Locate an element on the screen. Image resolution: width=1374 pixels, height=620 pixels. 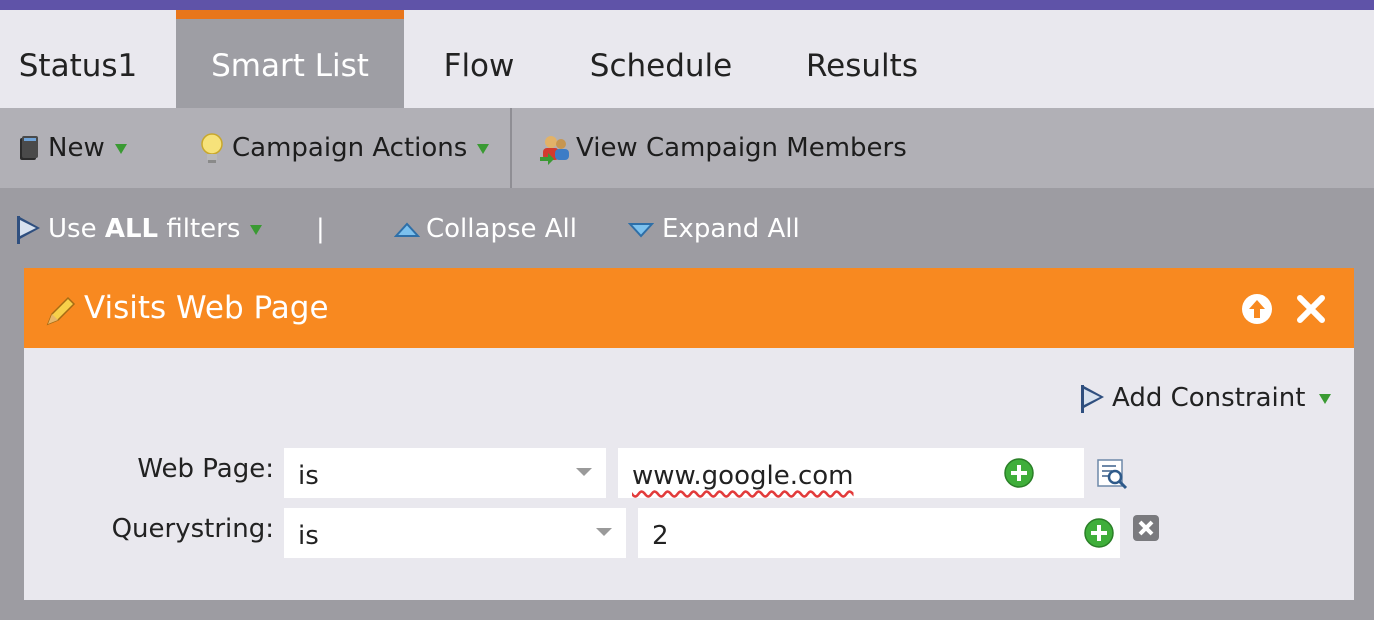
move-up-icon is located at coordinates (1257, 309).